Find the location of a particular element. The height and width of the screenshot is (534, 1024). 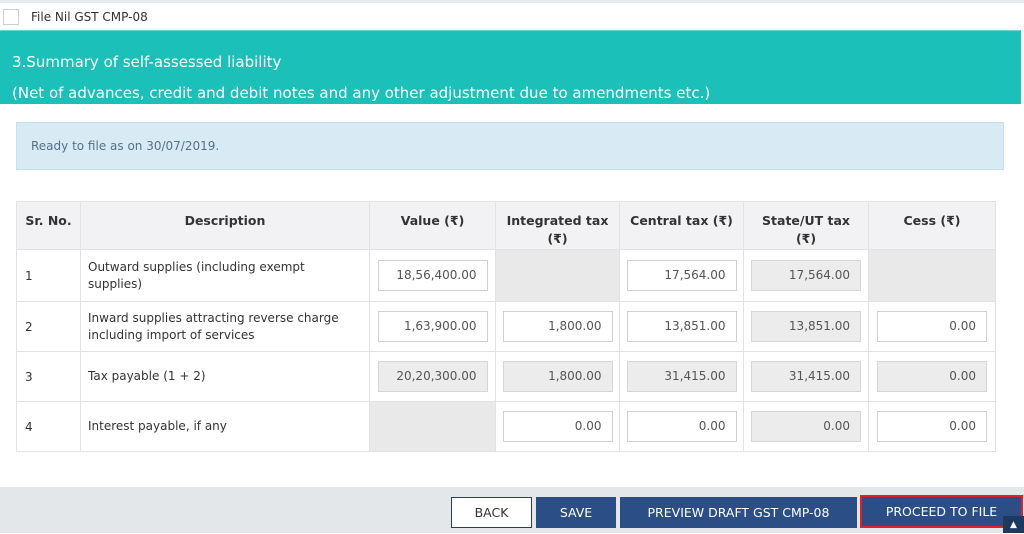

status-alert: Ready to file as on 30/07/2019. is located at coordinates (510, 146).